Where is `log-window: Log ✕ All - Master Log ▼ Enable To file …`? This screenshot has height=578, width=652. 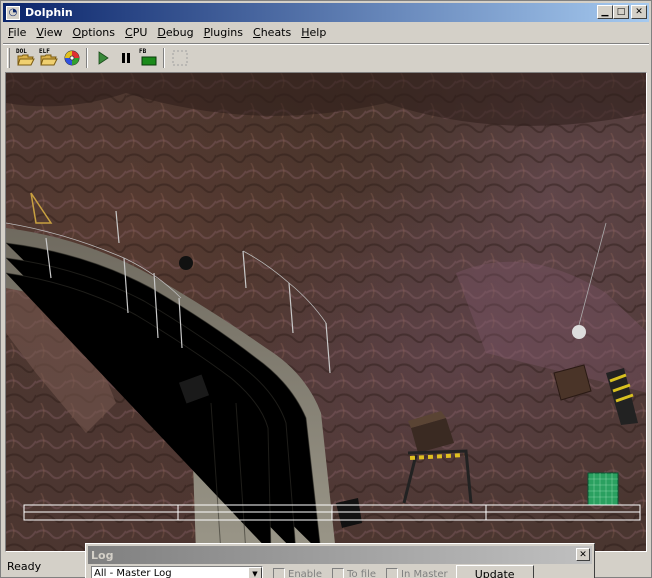
log-window: Log ✕ All - Master Log ▼ Enable To file … is located at coordinates (340, 560).